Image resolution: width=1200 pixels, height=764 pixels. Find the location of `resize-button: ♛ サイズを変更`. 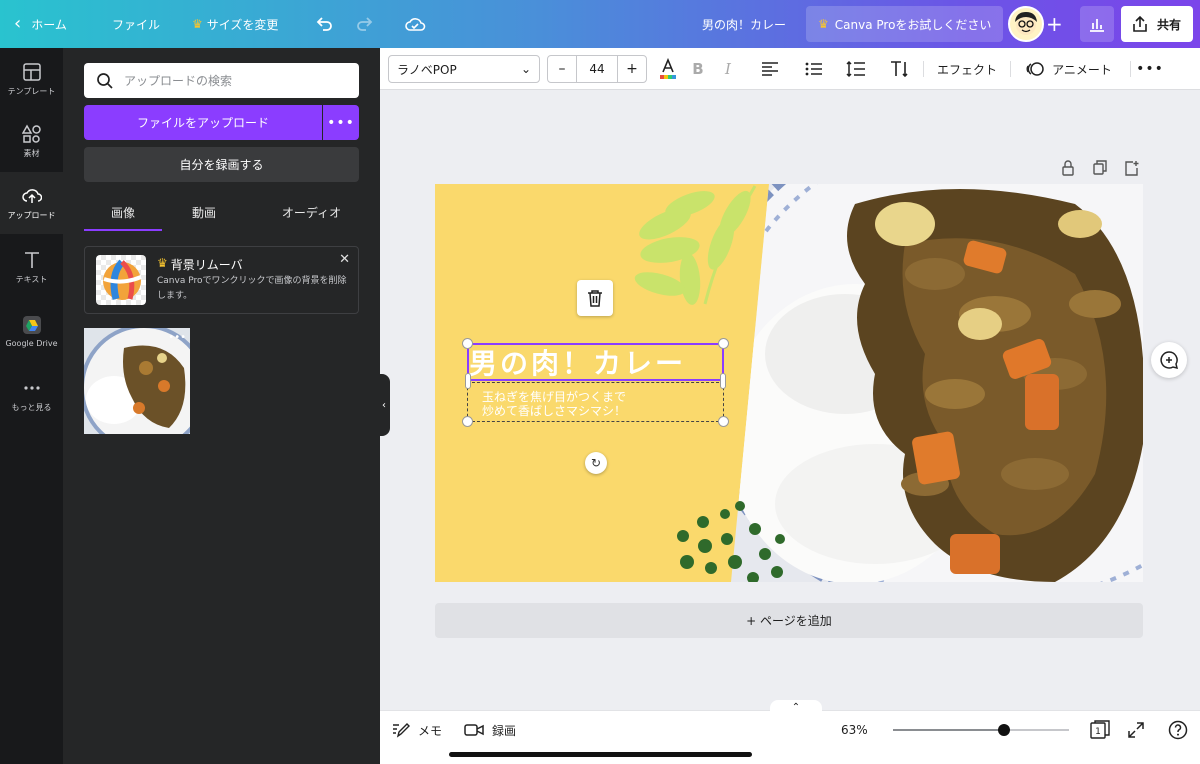

resize-button: ♛ サイズを変更 is located at coordinates (235, 24).